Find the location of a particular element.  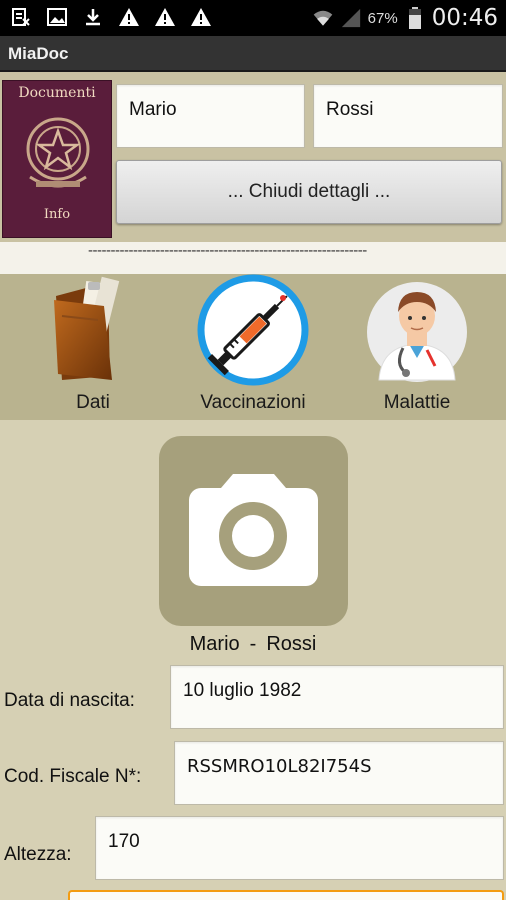

image-icon is located at coordinates (57, 17).